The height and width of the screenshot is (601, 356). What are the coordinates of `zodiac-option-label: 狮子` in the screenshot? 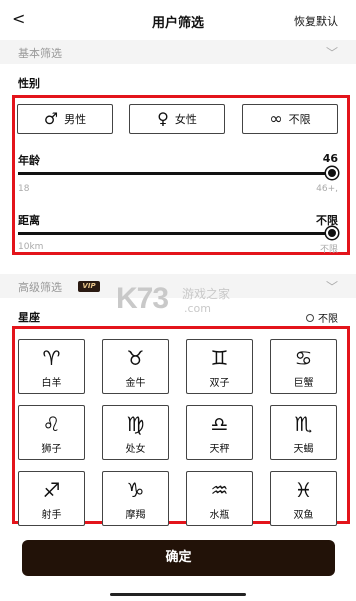 It's located at (51, 449).